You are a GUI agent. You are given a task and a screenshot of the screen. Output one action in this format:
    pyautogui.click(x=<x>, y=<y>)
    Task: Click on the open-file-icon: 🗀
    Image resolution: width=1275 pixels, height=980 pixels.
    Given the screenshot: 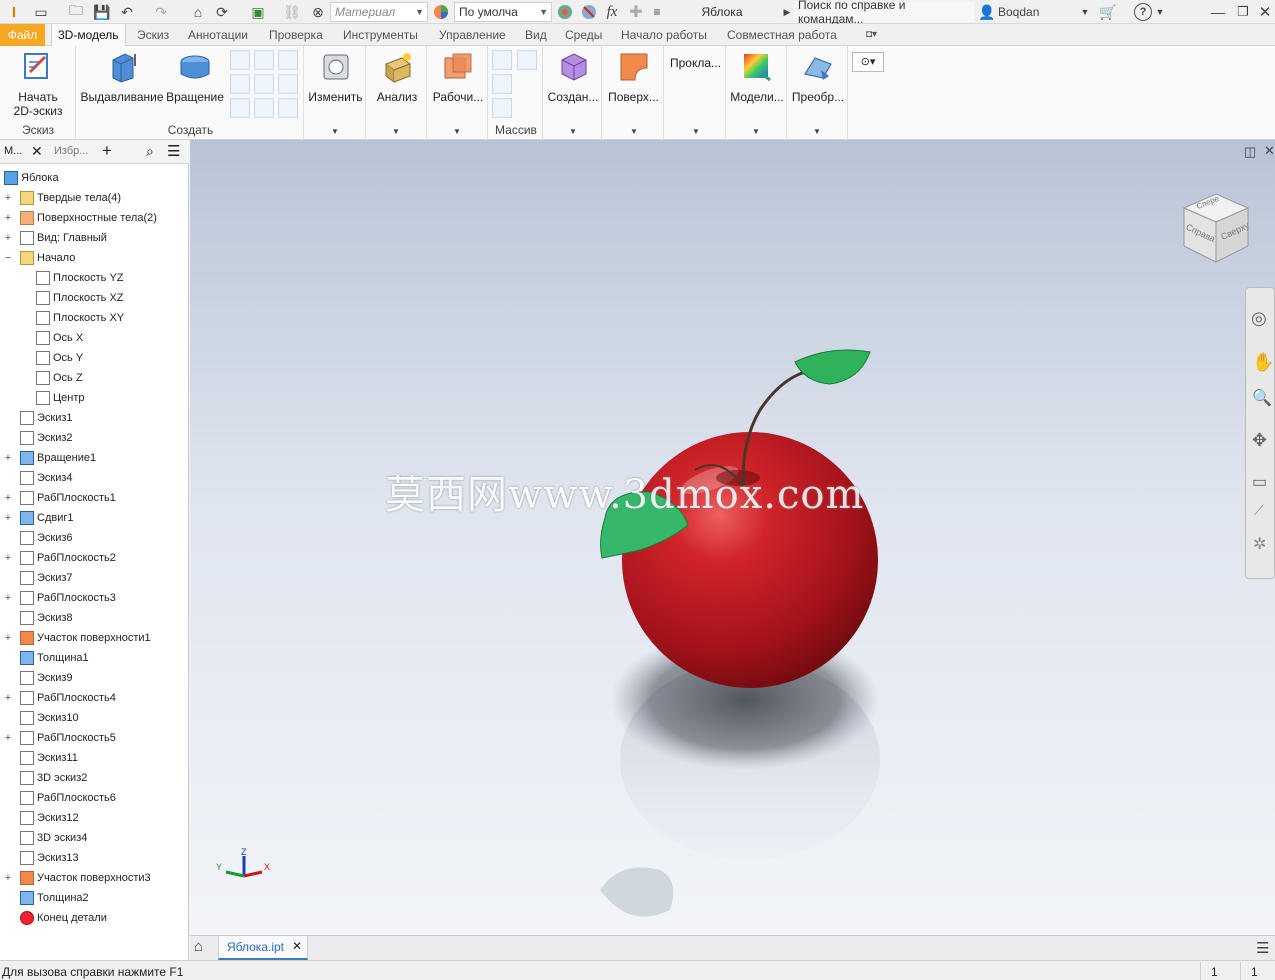 What is the action you would take?
    pyautogui.click(x=76, y=11)
    